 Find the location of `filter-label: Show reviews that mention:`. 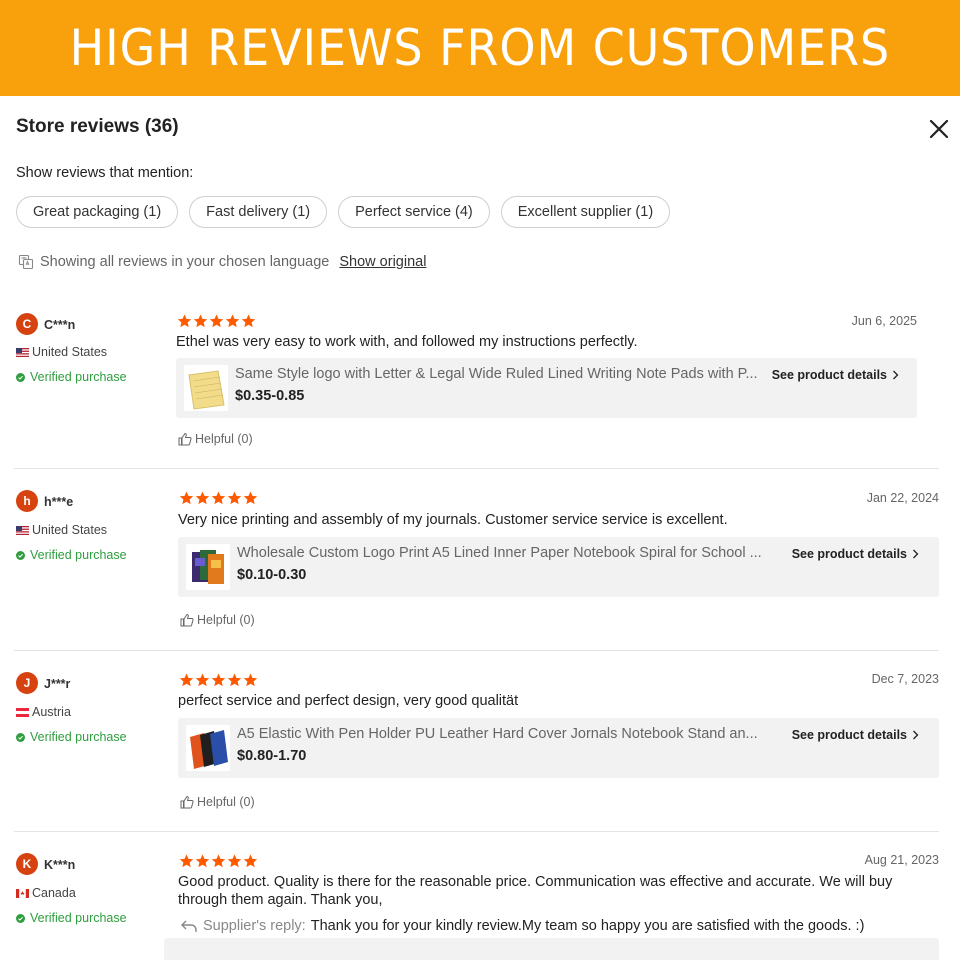

filter-label: Show reviews that mention: is located at coordinates (105, 173).